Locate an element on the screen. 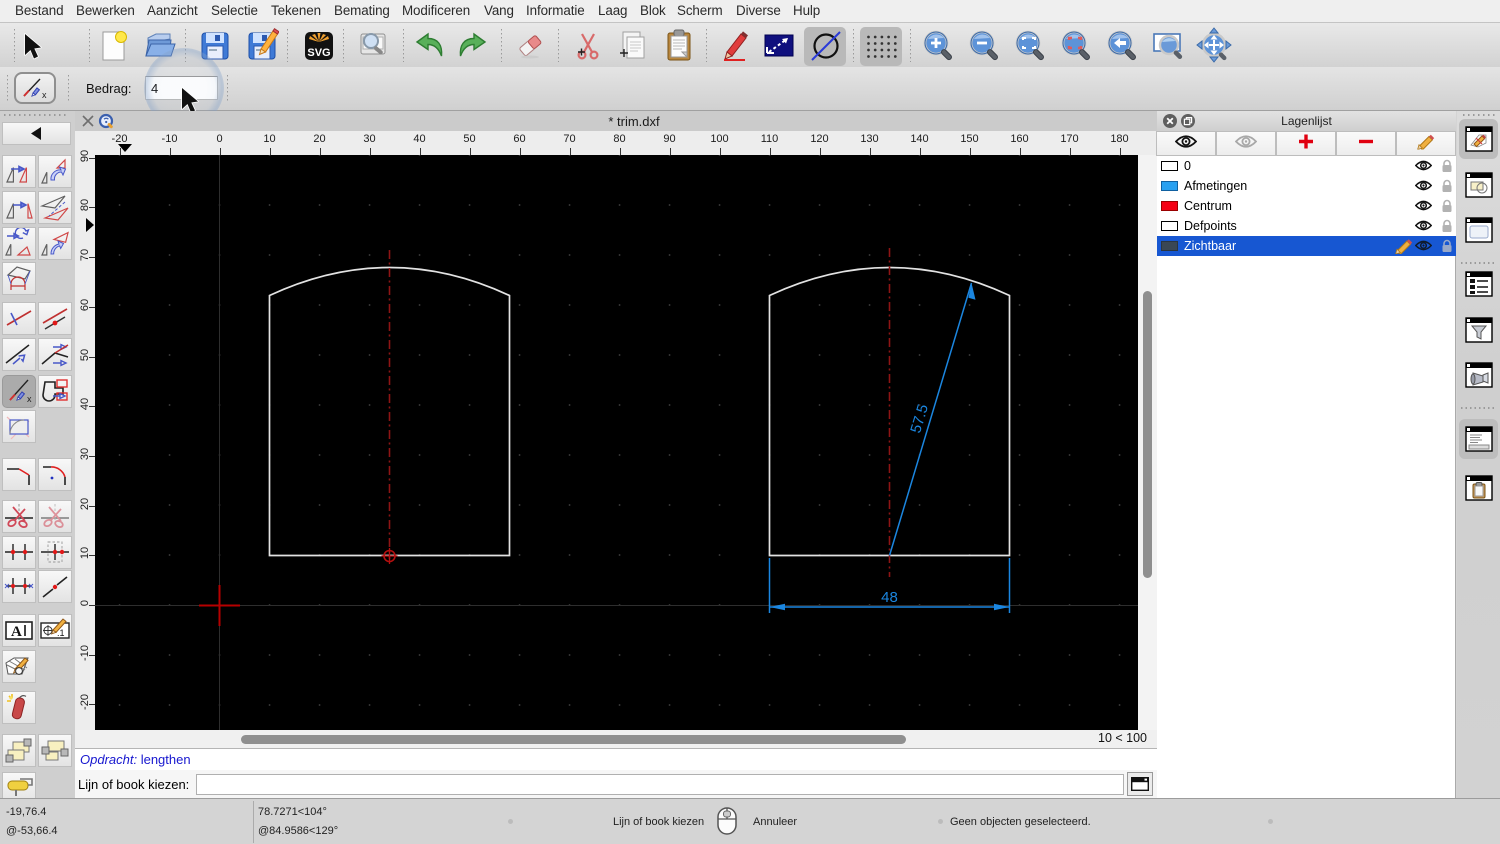  svg-text: A is located at coordinates (16, 632).